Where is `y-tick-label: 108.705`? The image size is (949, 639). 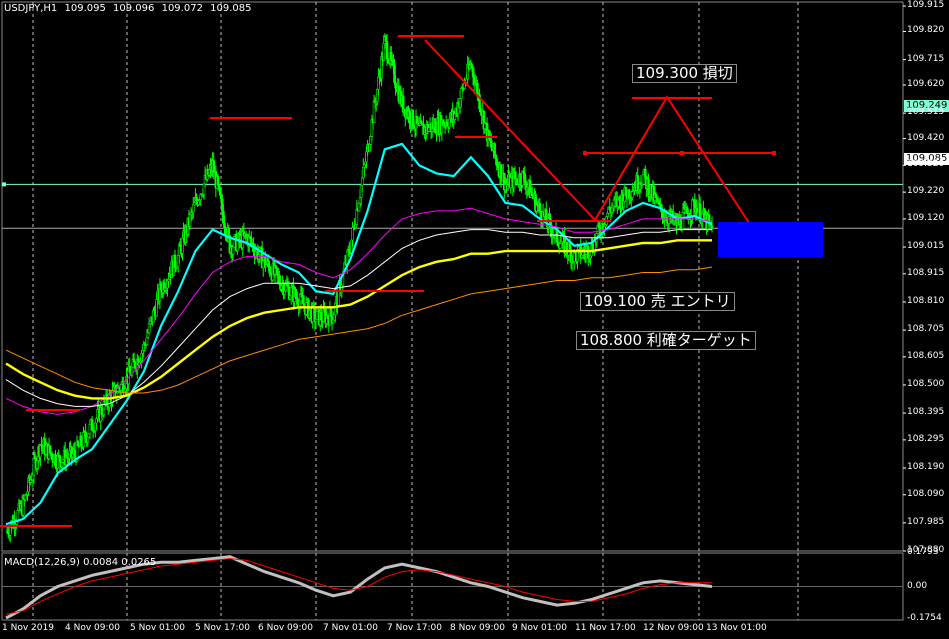
y-tick-label: 108.705 is located at coordinates (926, 329).